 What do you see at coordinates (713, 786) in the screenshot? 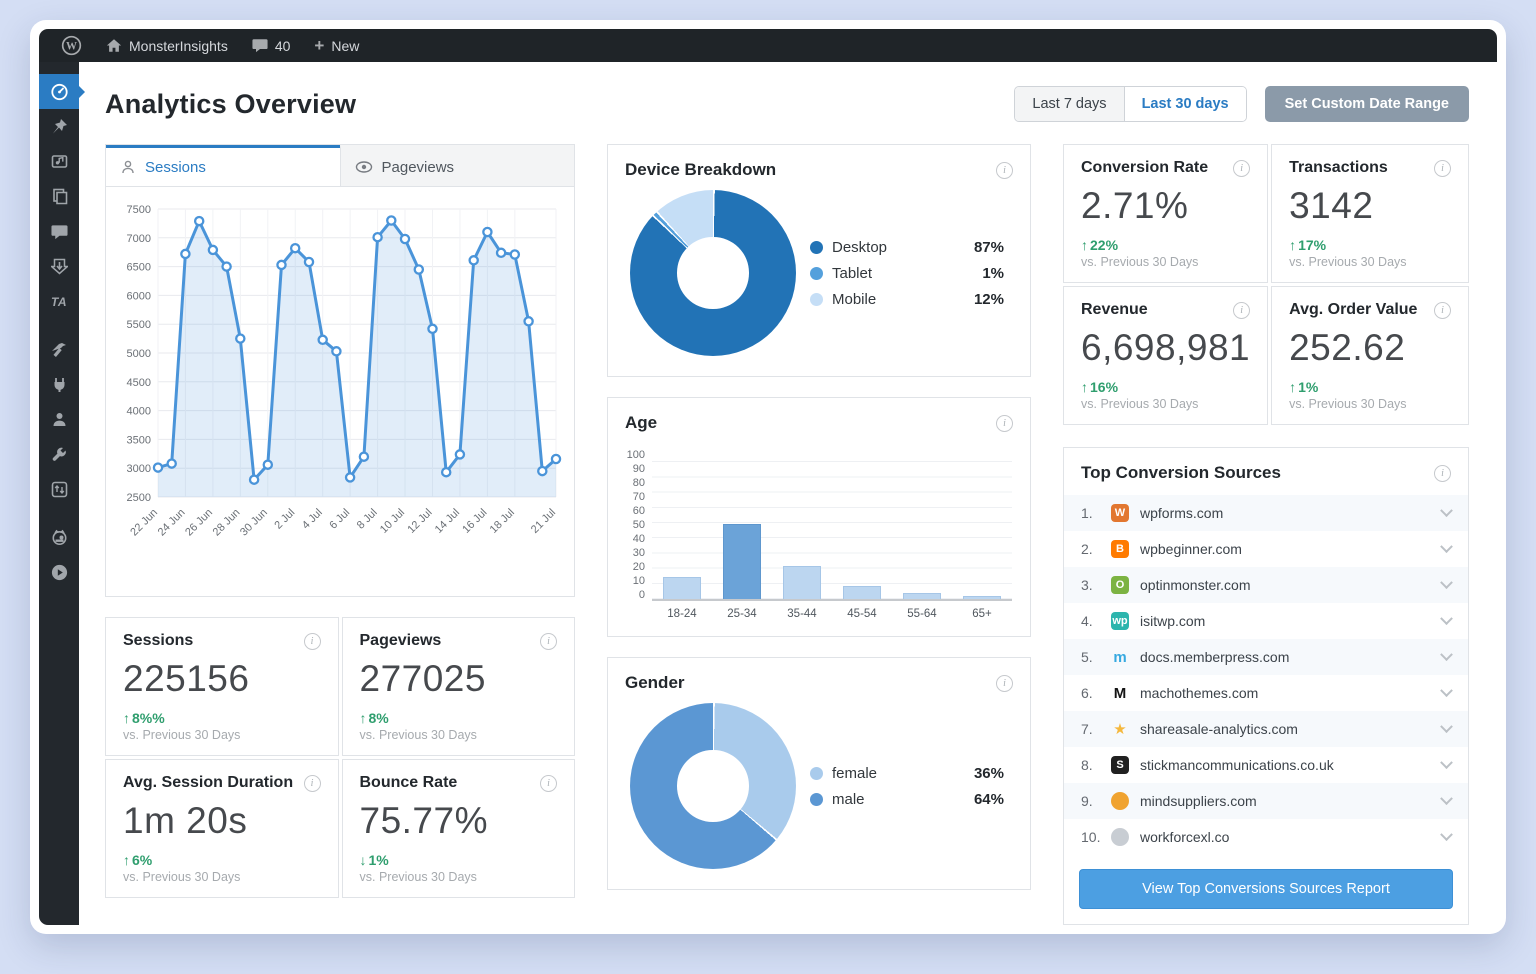
I see `gender-donut-chart` at bounding box center [713, 786].